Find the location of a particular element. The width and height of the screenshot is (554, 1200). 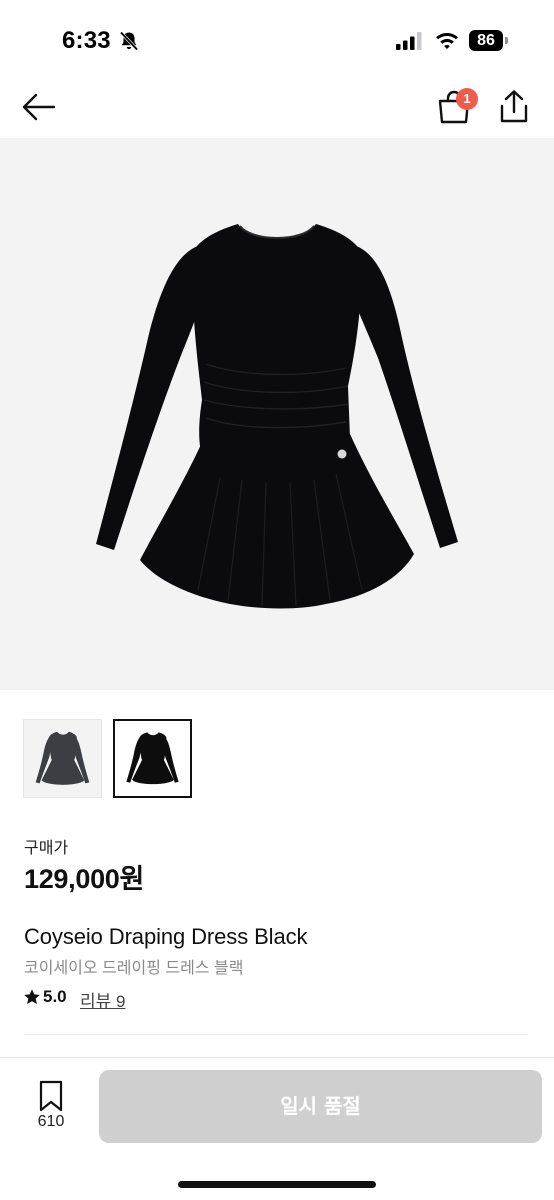

product-price: 129,000원 is located at coordinates (84, 879).